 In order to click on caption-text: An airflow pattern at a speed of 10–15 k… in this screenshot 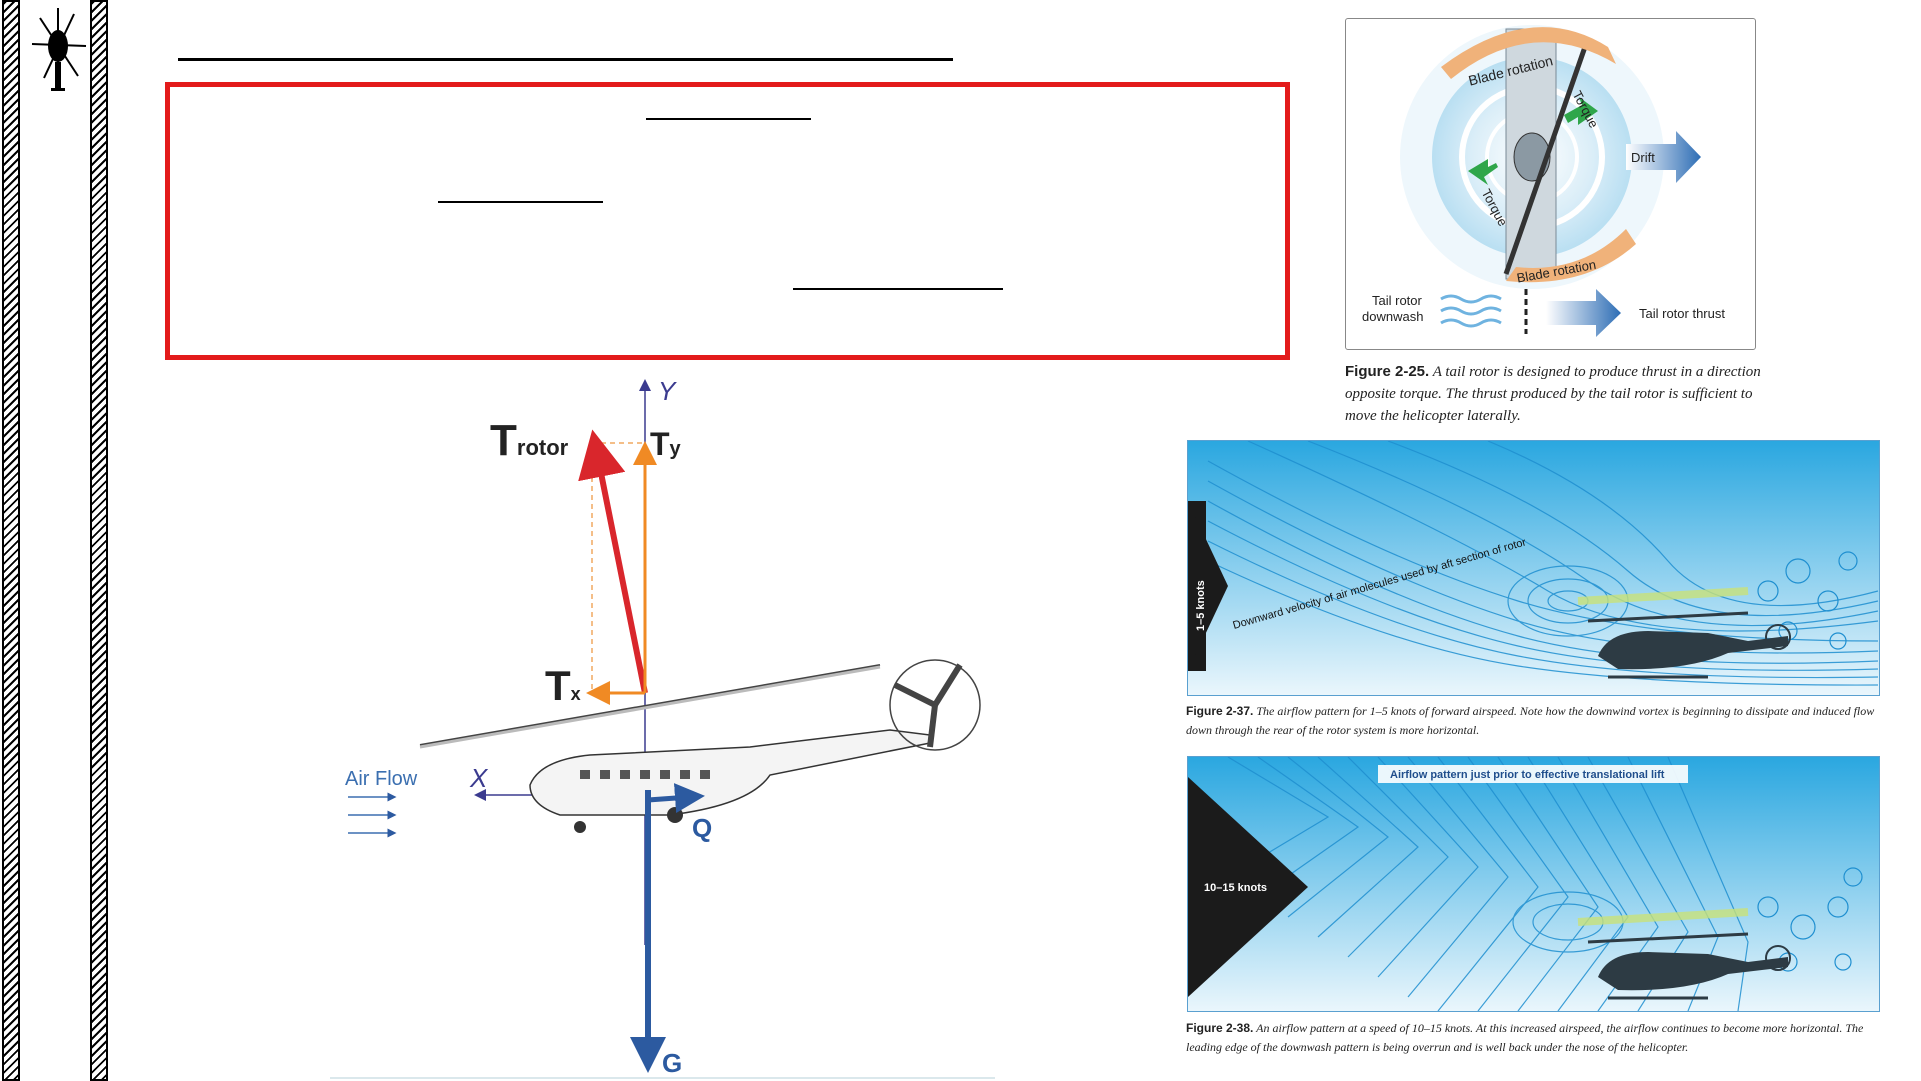, I will do `click(1525, 1037)`.